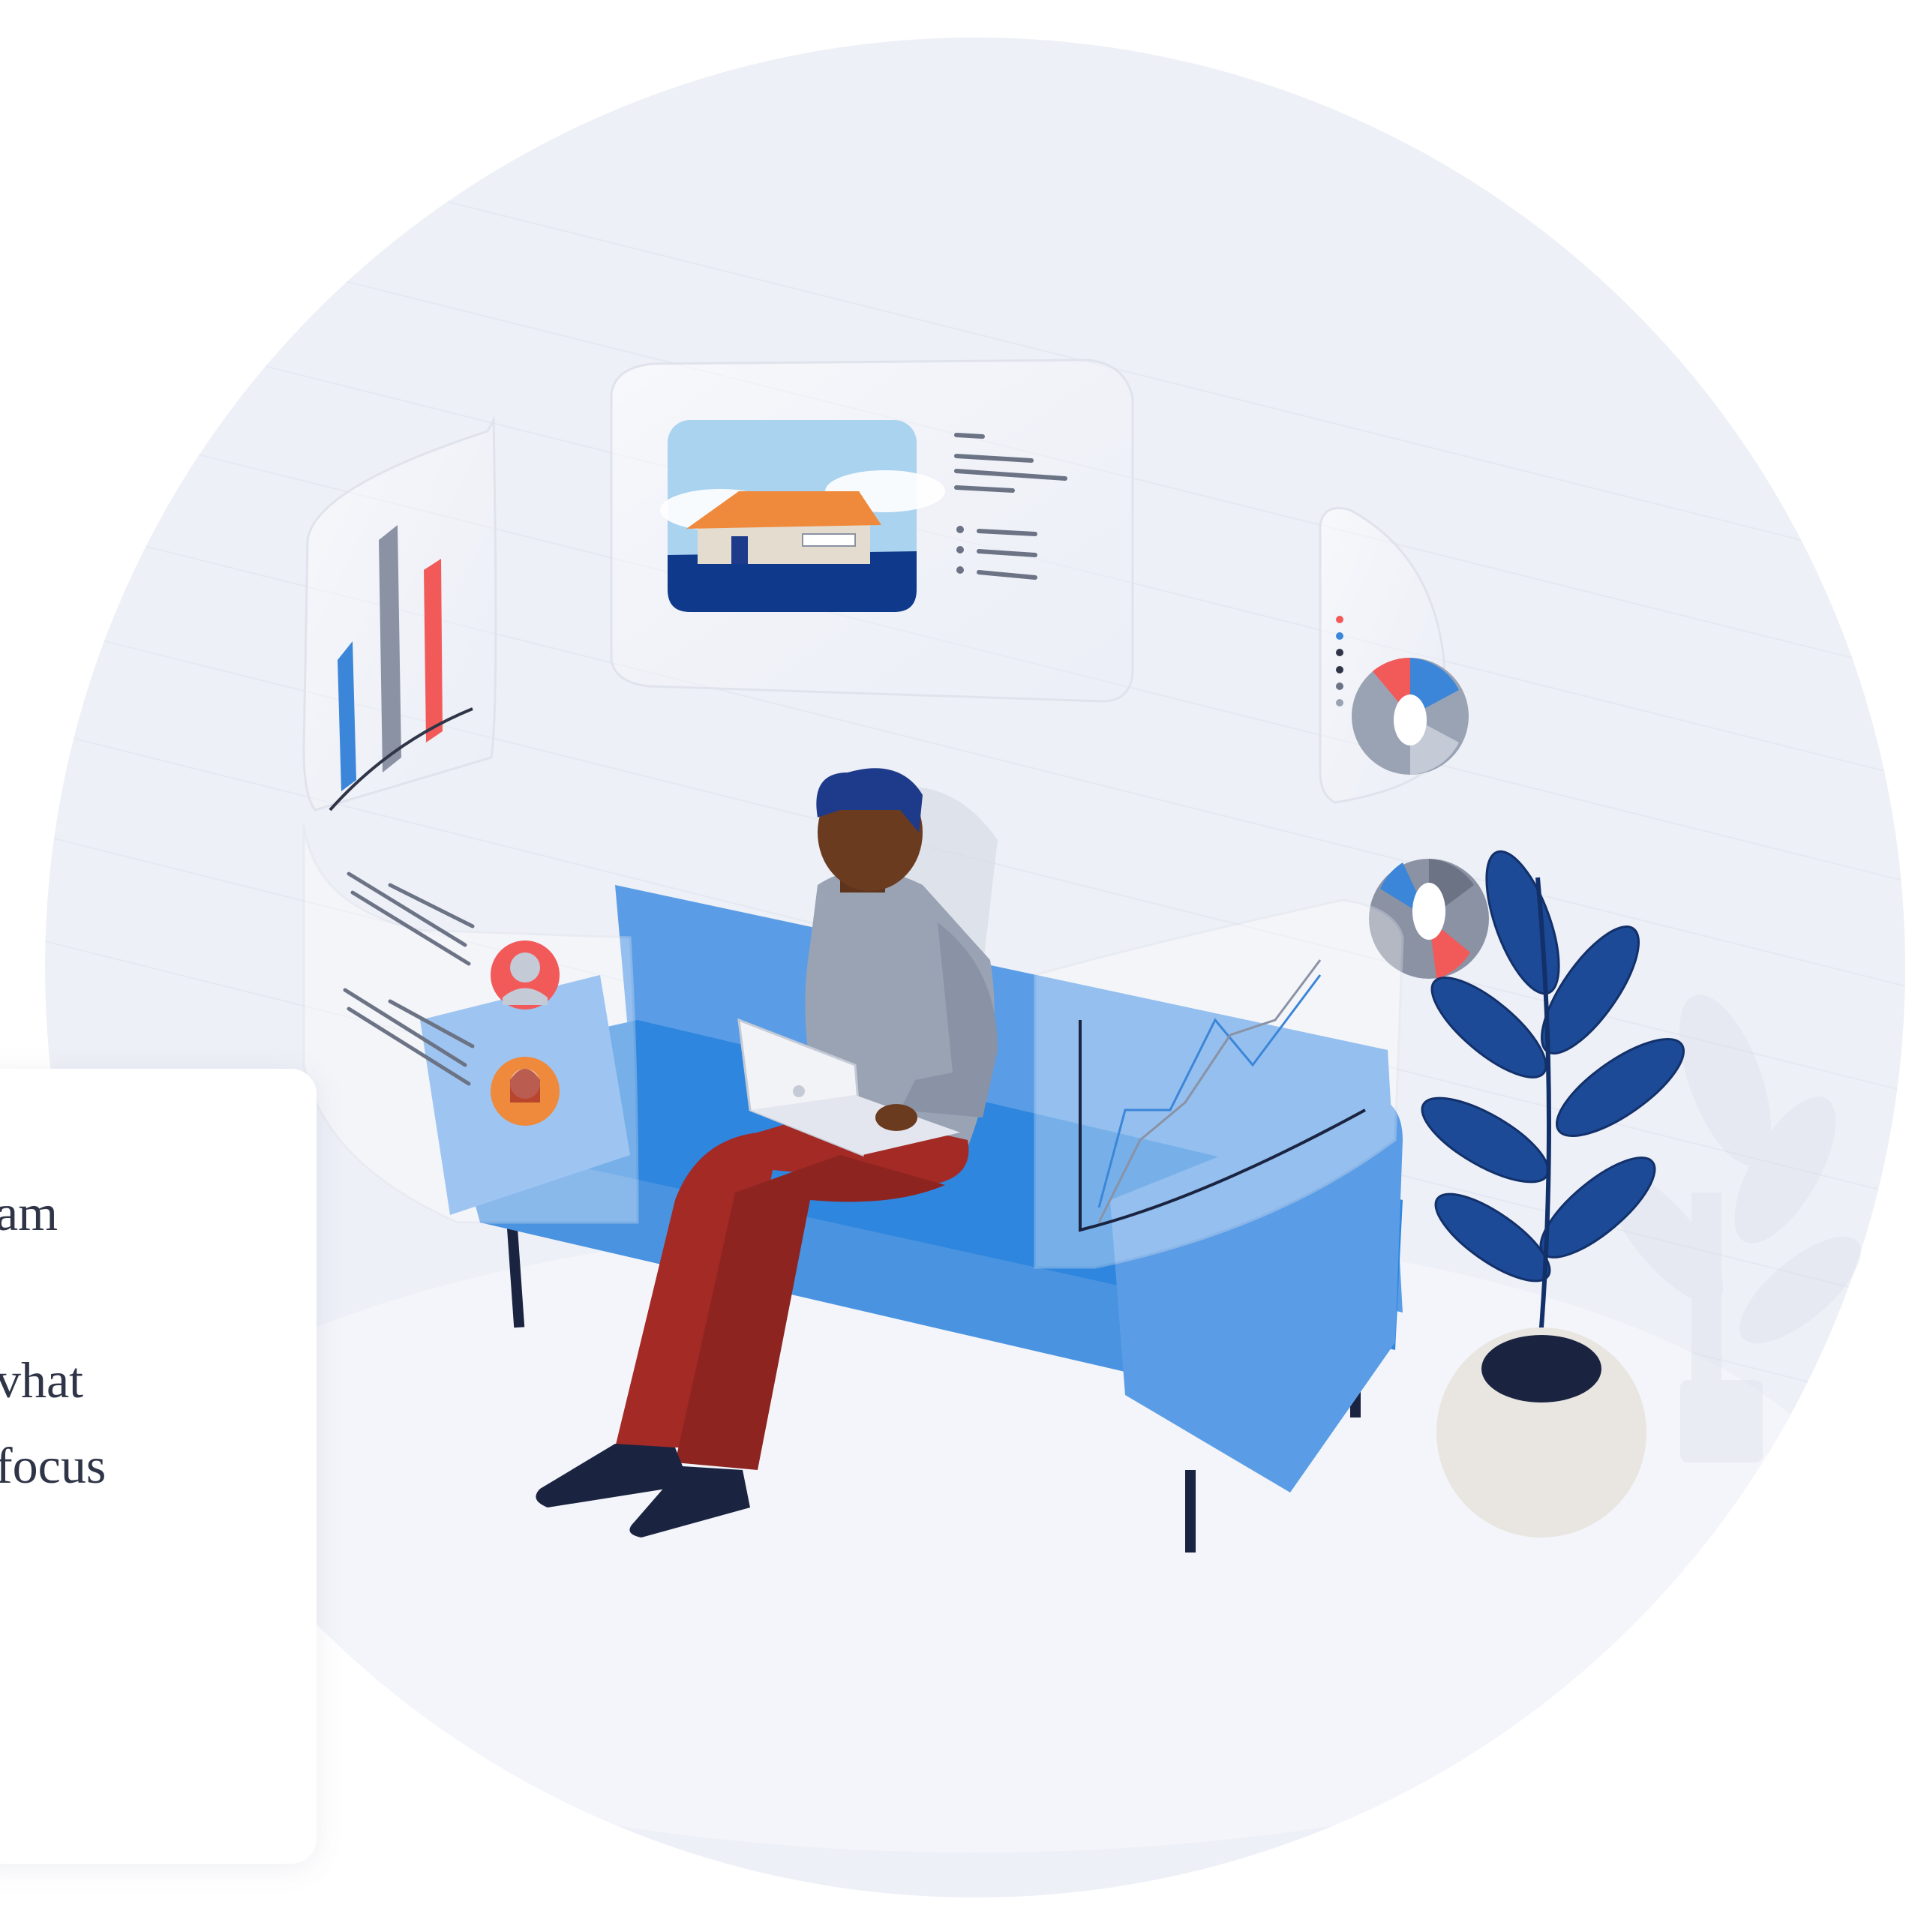 The width and height of the screenshot is (1921, 1932). I want to click on donut-chart-icon, so click(1410, 716).